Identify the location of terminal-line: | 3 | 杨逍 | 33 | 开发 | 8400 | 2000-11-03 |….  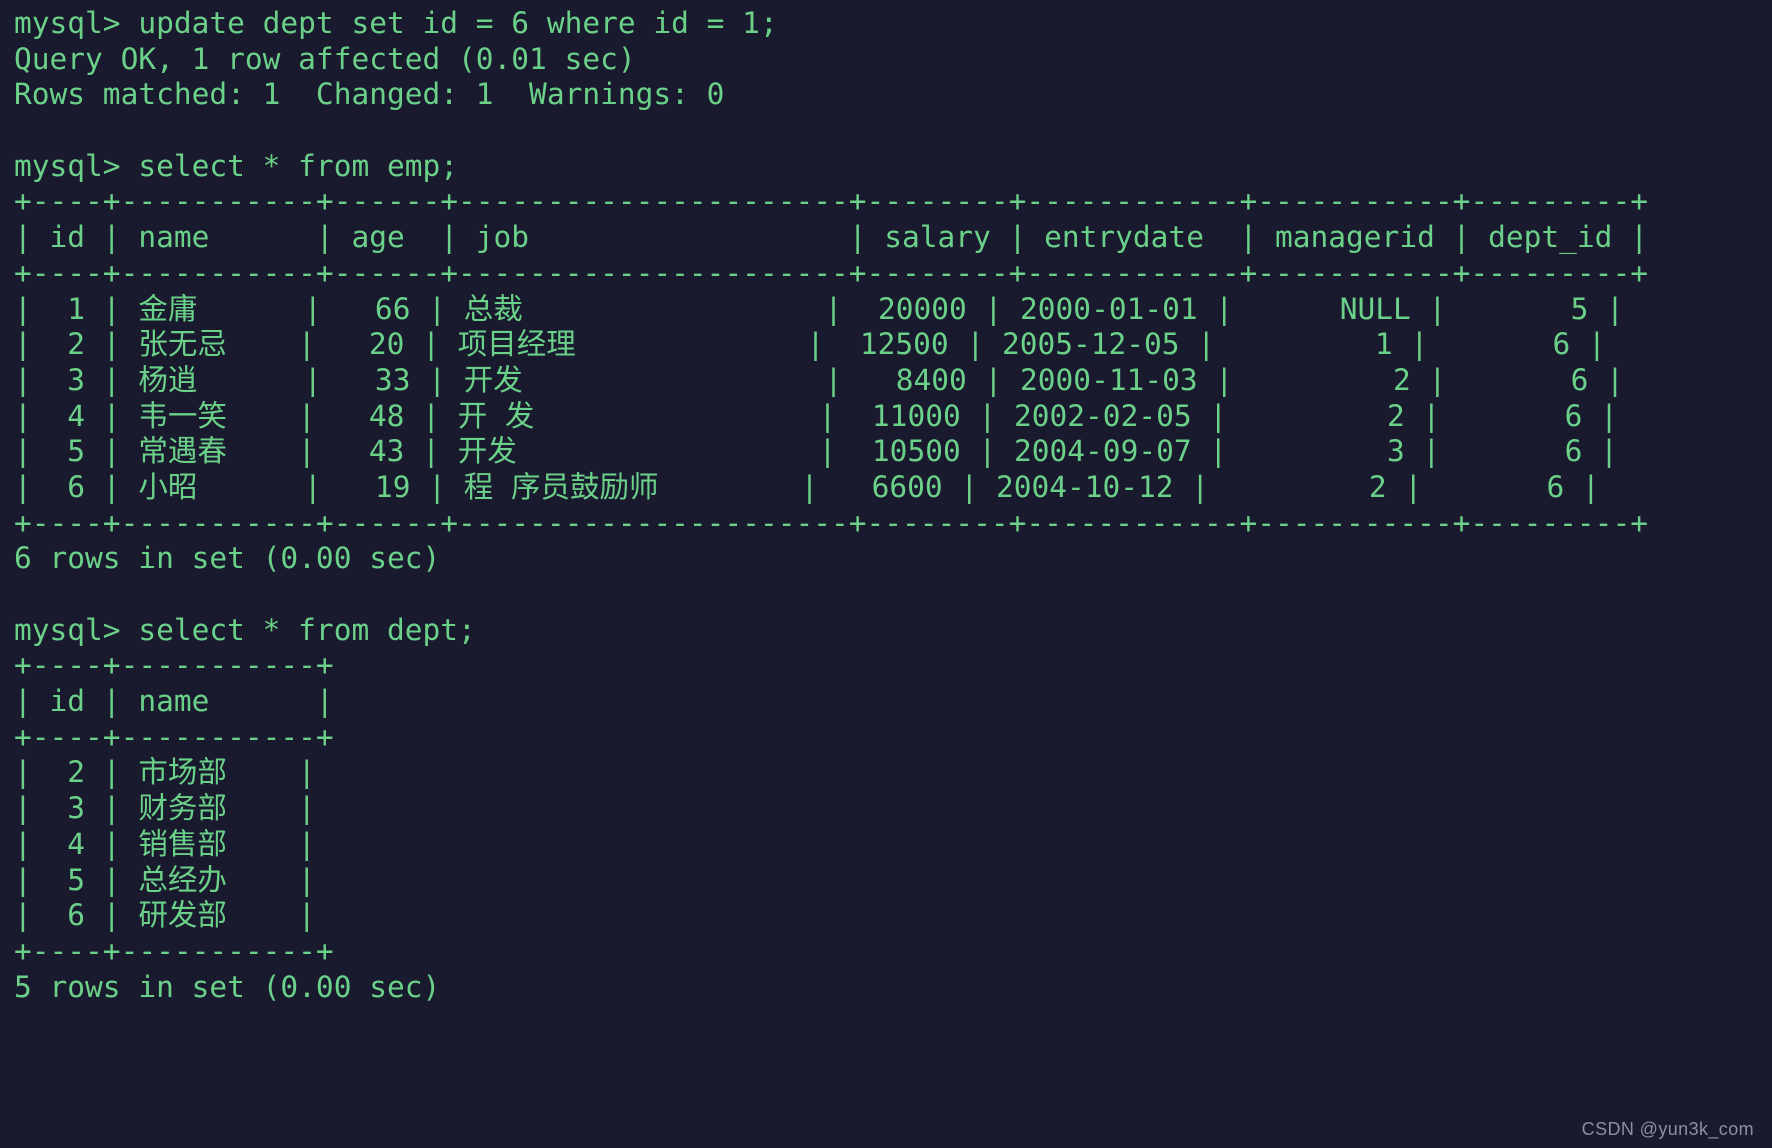
(819, 379).